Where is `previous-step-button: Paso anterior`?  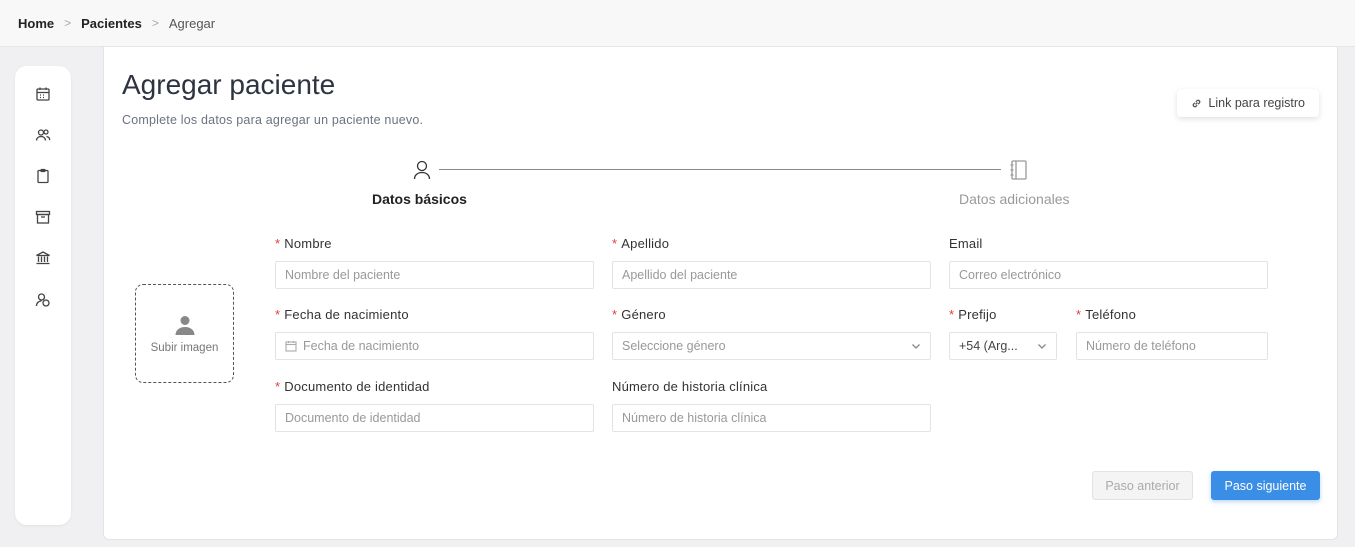
previous-step-button: Paso anterior is located at coordinates (1142, 485).